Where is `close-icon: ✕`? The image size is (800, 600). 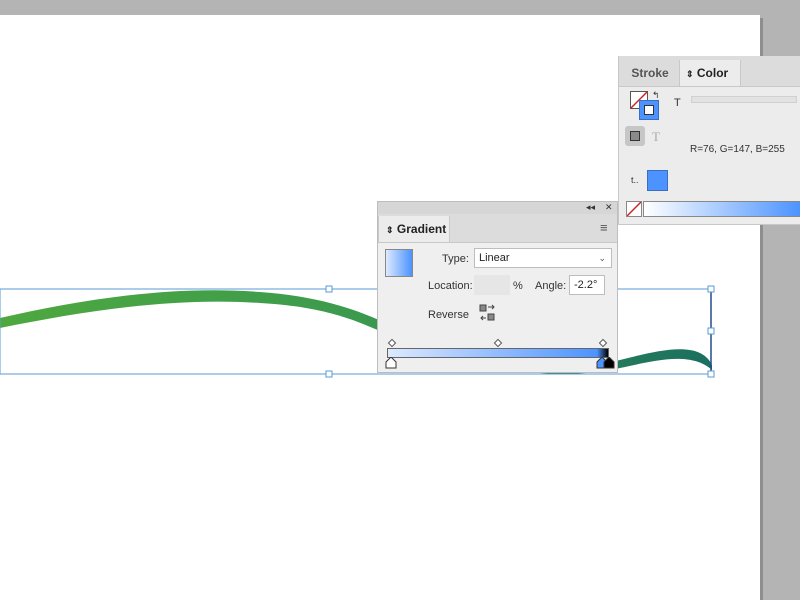
close-icon: ✕ is located at coordinates (609, 207).